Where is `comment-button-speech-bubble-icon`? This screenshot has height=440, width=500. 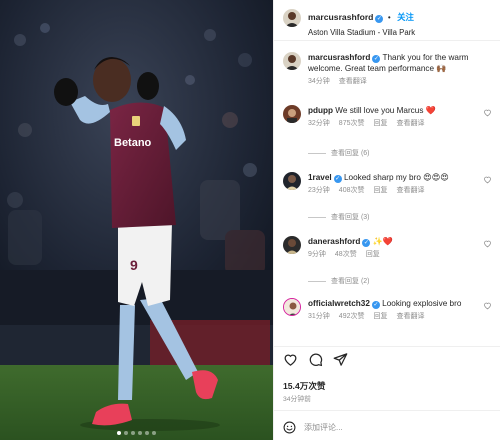
comment-button-speech-bubble-icon is located at coordinates (315, 359).